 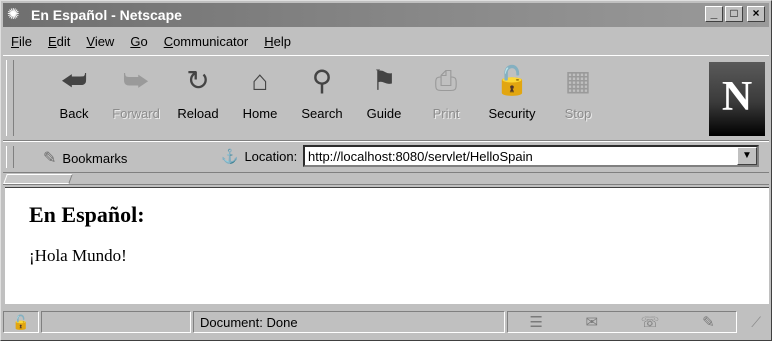 I want to click on url-dropdown-button: ▼, so click(x=747, y=156).